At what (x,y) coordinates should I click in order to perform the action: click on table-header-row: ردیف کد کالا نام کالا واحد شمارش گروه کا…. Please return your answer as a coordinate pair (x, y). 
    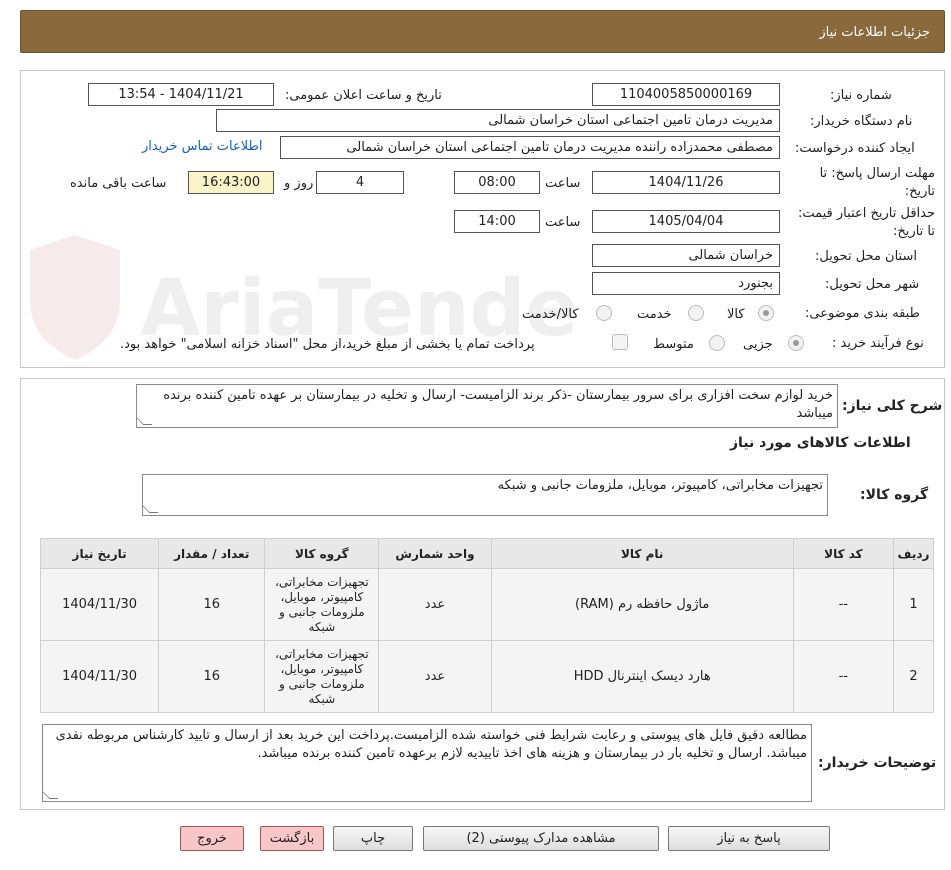
    Looking at the image, I should click on (487, 553).